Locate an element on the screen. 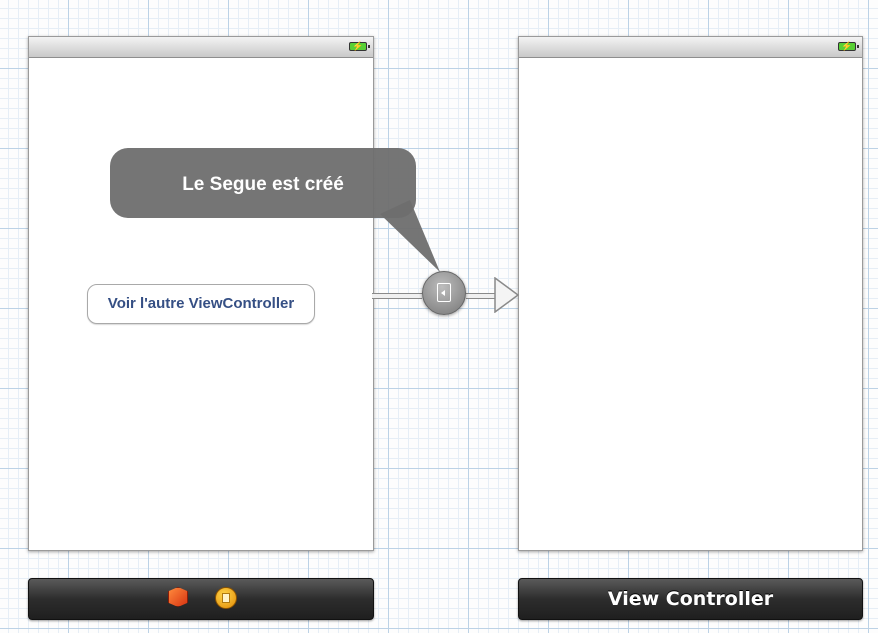 This screenshot has width=878, height=633. voir-autre-viewcontroller-button: Voir l'autre ViewController is located at coordinates (201, 304).